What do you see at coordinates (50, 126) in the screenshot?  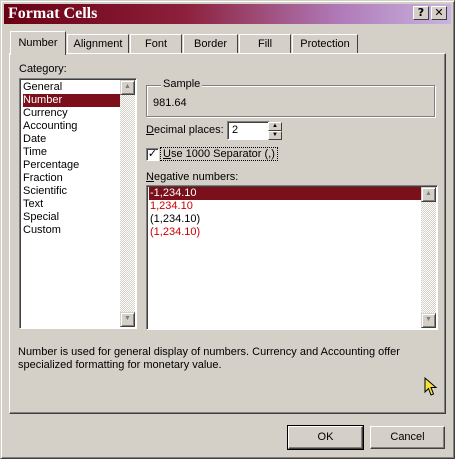 I see `category-item-accounting: Accounting` at bounding box center [50, 126].